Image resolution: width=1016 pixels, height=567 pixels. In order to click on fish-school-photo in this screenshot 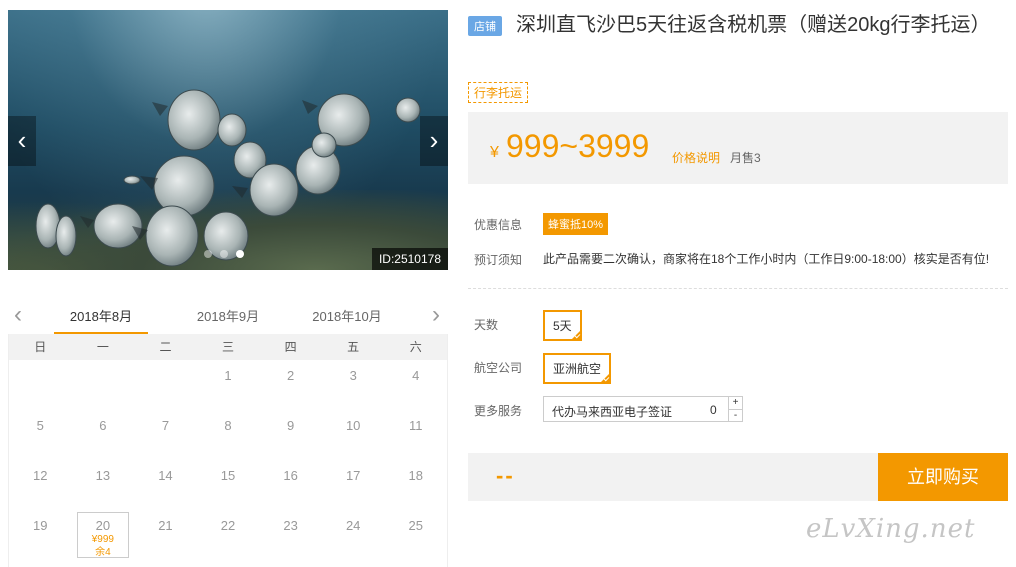, I will do `click(228, 178)`.